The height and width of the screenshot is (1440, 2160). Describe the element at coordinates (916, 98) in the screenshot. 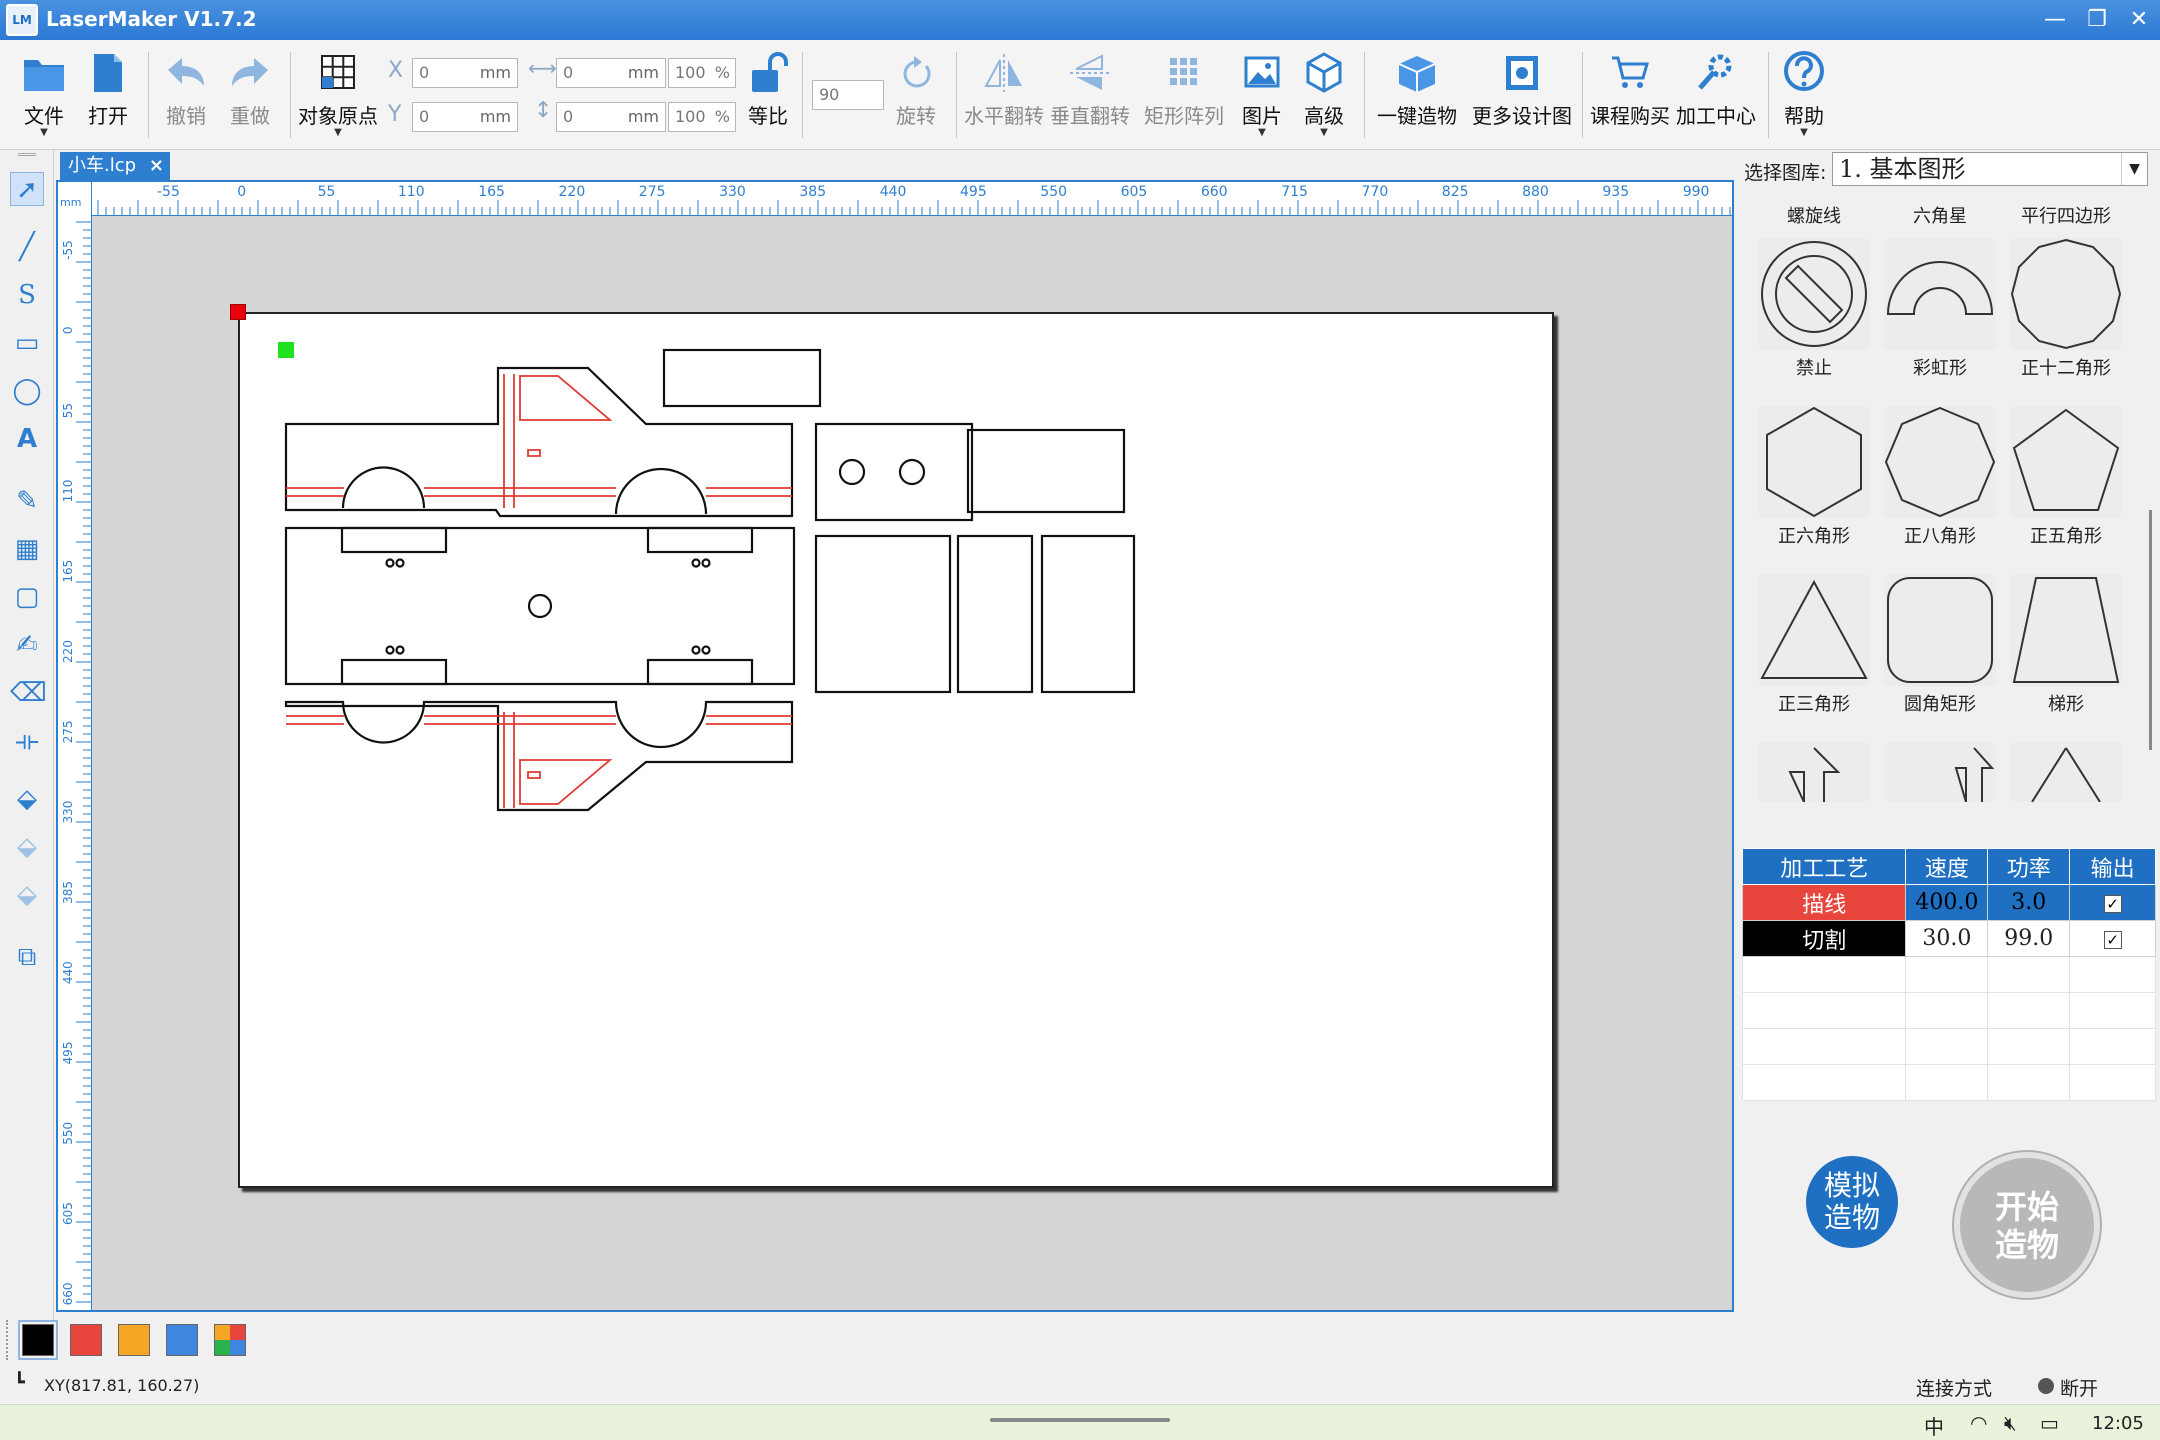

I see `rotate-button: 旋转` at that location.